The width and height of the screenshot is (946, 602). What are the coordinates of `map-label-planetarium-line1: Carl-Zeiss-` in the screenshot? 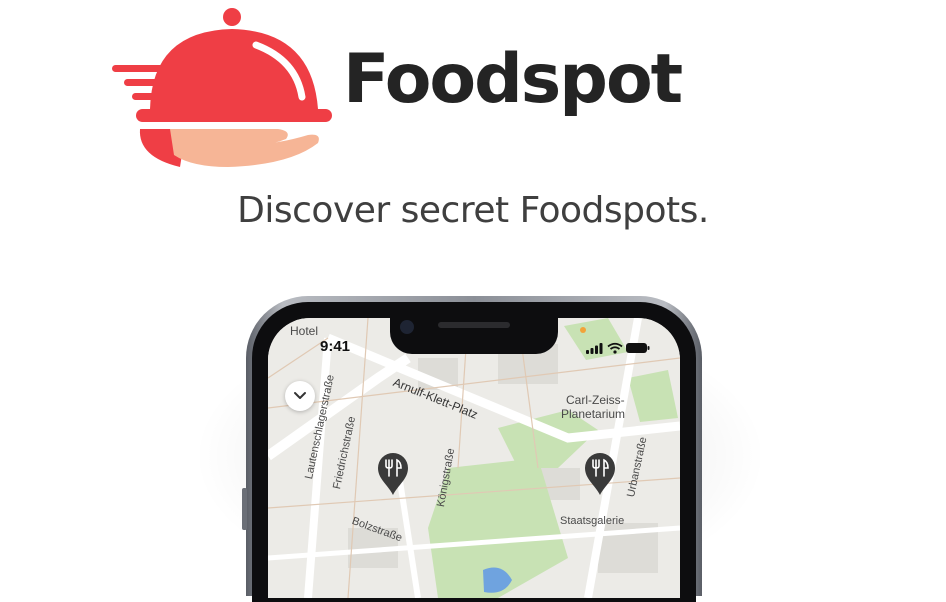 It's located at (595, 400).